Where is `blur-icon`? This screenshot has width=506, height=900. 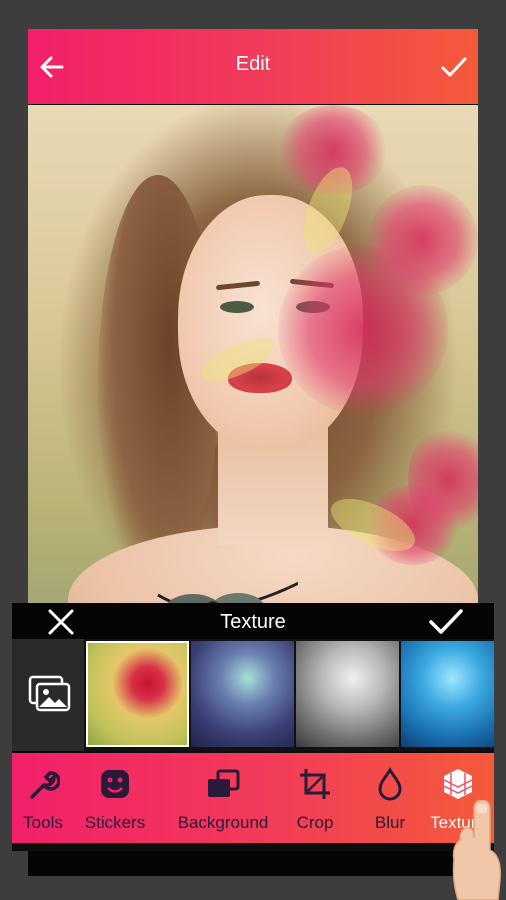
blur-icon is located at coordinates (390, 784).